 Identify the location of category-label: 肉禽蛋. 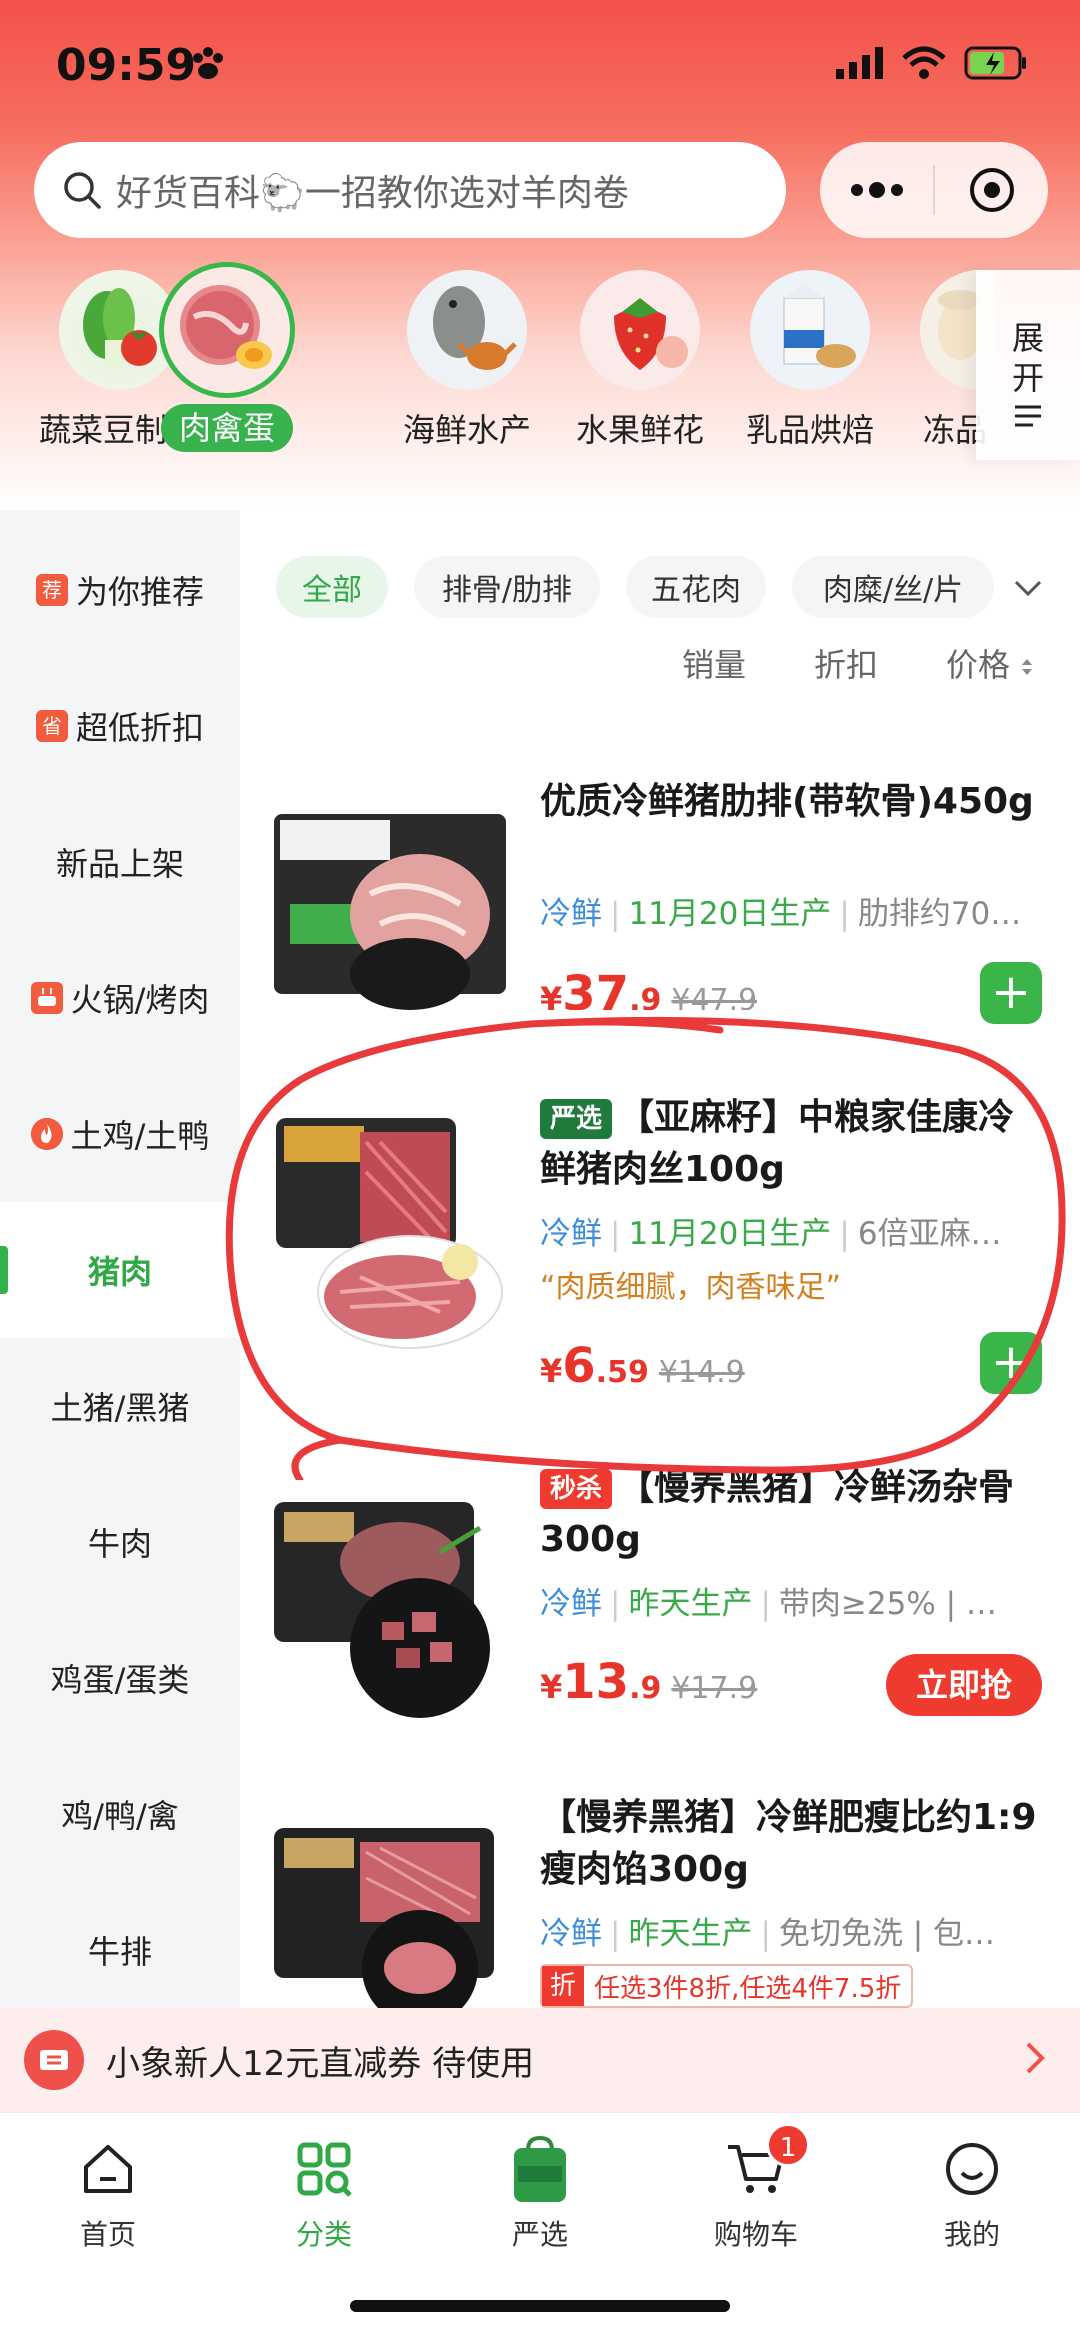
(226, 428).